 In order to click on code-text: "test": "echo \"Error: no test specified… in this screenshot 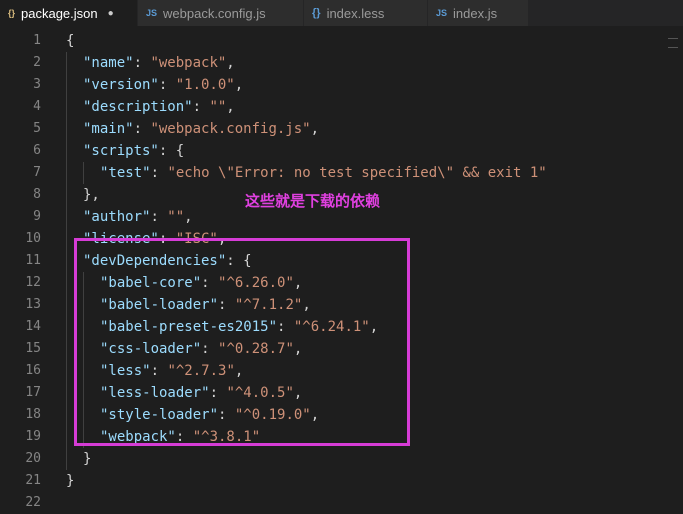, I will do `click(323, 173)`.